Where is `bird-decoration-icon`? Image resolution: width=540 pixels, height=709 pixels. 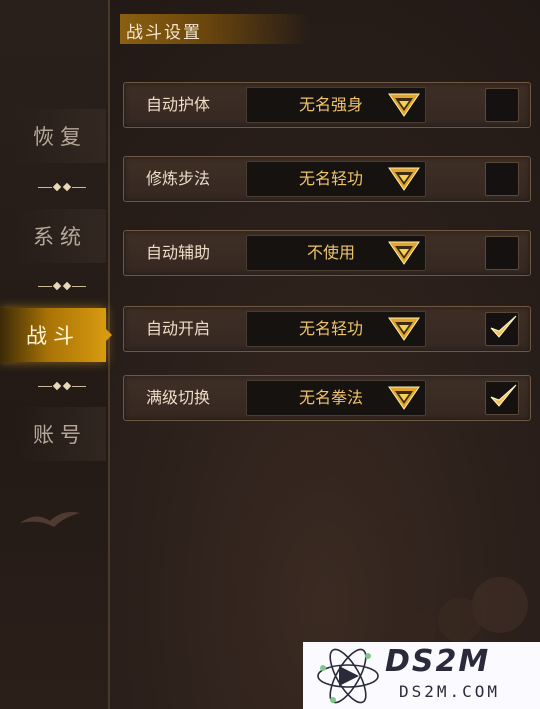 bird-decoration-icon is located at coordinates (50, 519).